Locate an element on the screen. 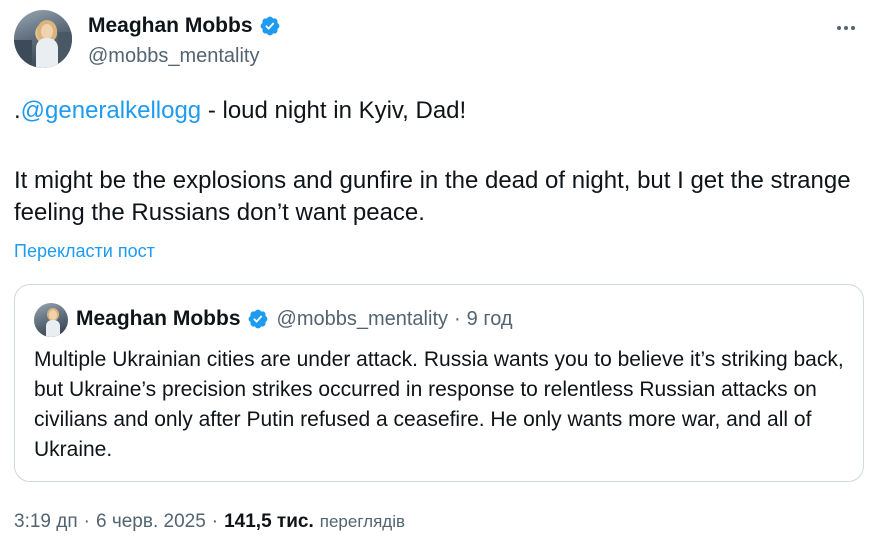 The height and width of the screenshot is (553, 881). post-line-1-rest: - loud night in Kyiv, Dad! is located at coordinates (334, 110).